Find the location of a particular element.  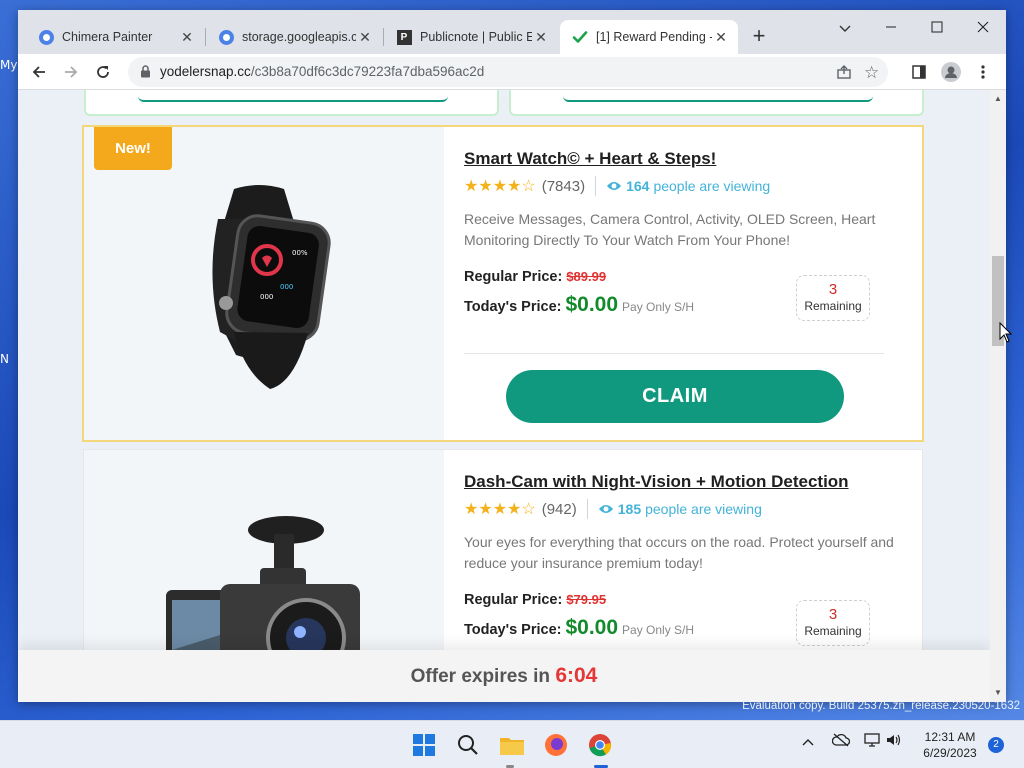

claim-button: CLAIM is located at coordinates (675, 396).